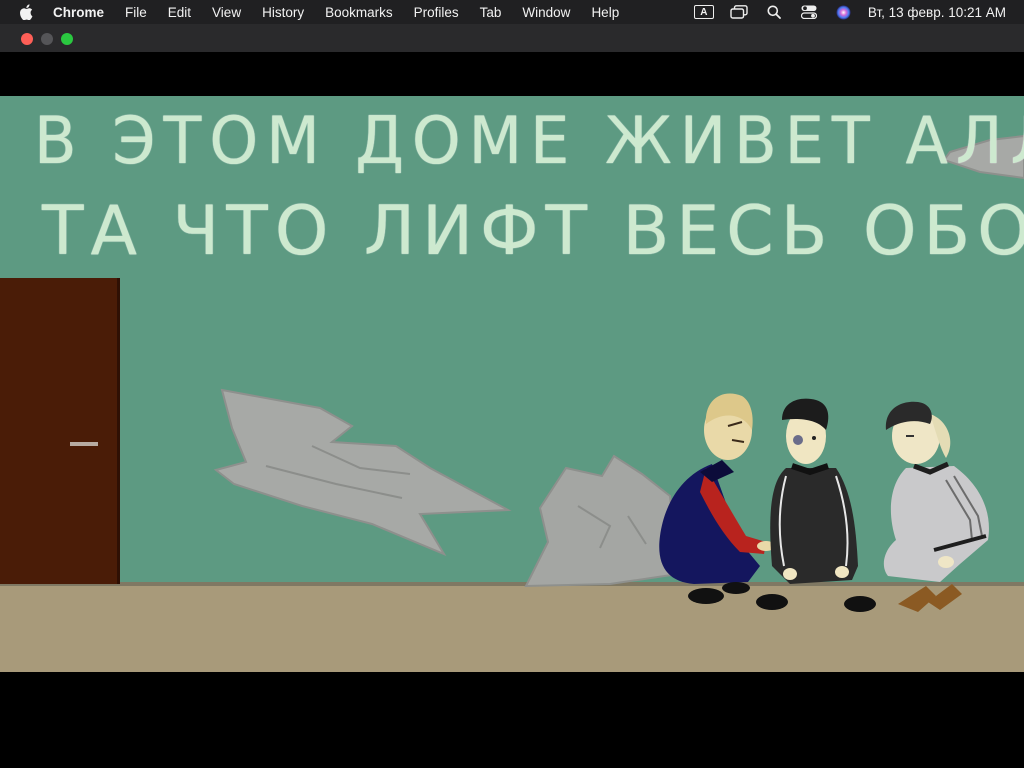  I want to click on input-source-badge: A, so click(703, 12).